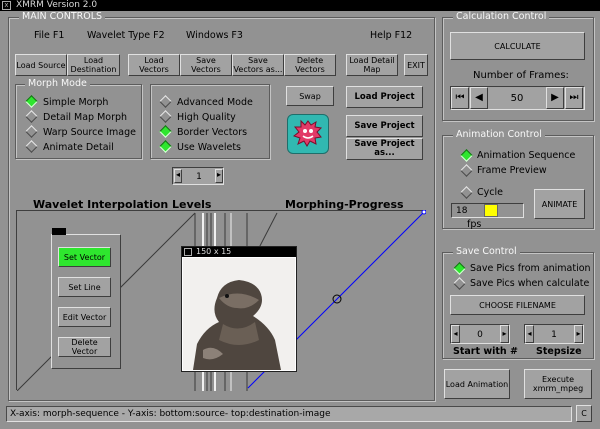 This screenshot has height=429, width=600. Describe the element at coordinates (84, 257) in the screenshot. I see `set-vector-button: Set Vector` at that location.